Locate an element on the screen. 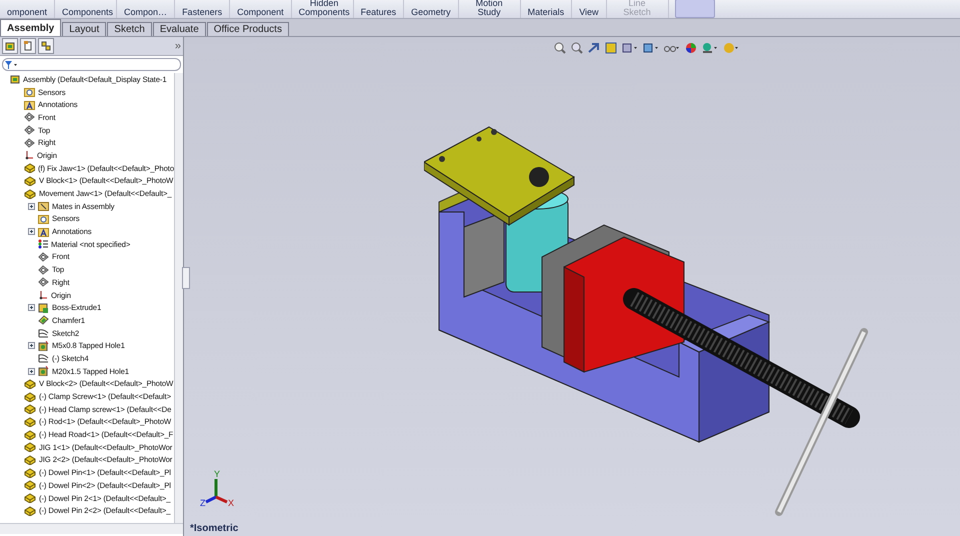  toolbar-button: Component is located at coordinates (261, 9).